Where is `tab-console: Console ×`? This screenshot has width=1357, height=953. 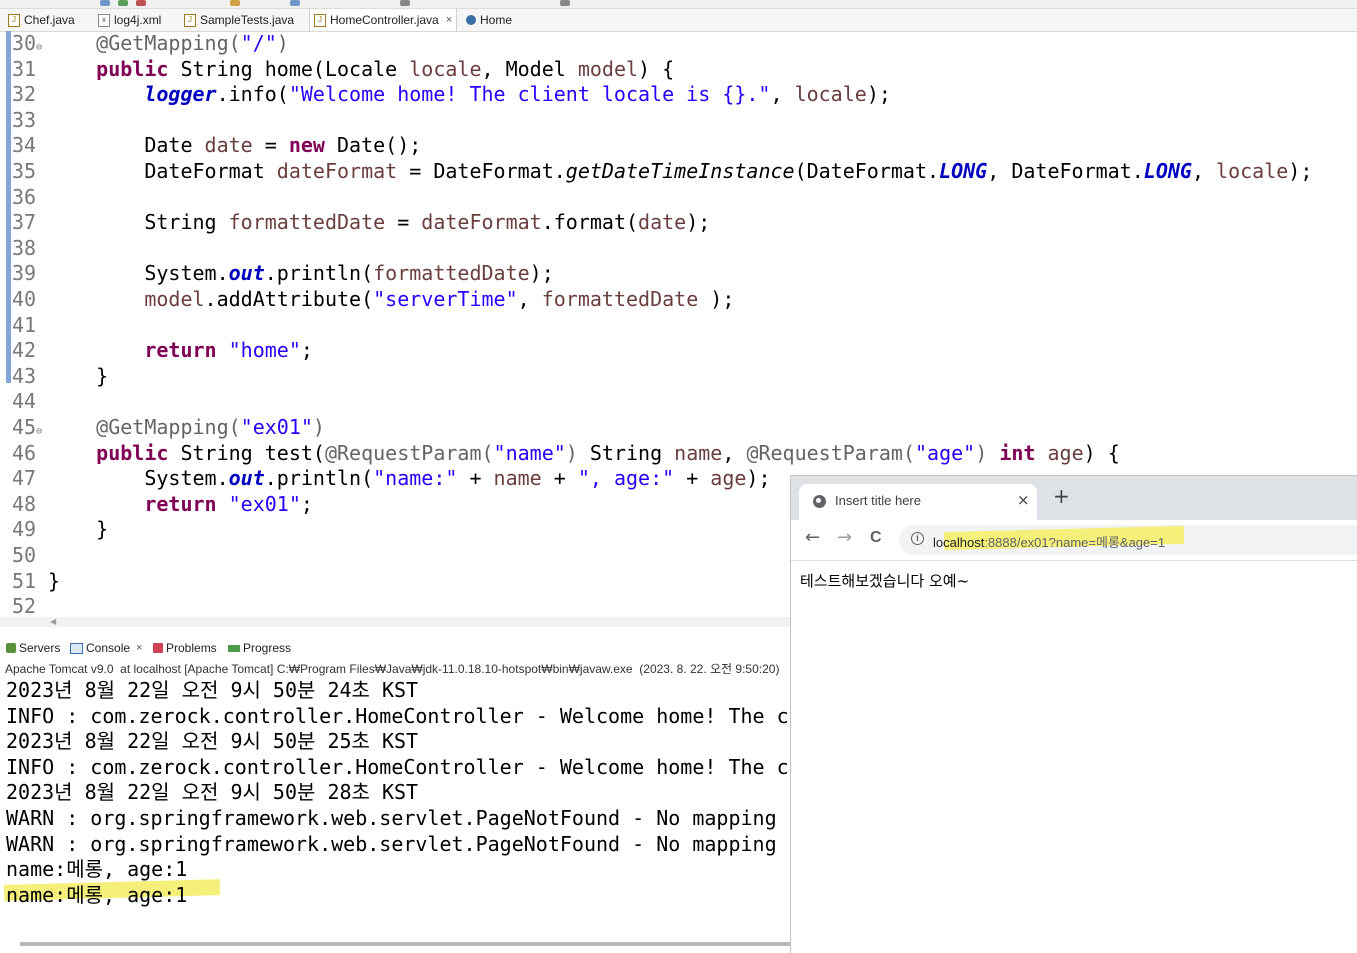 tab-console: Console × is located at coordinates (106, 648).